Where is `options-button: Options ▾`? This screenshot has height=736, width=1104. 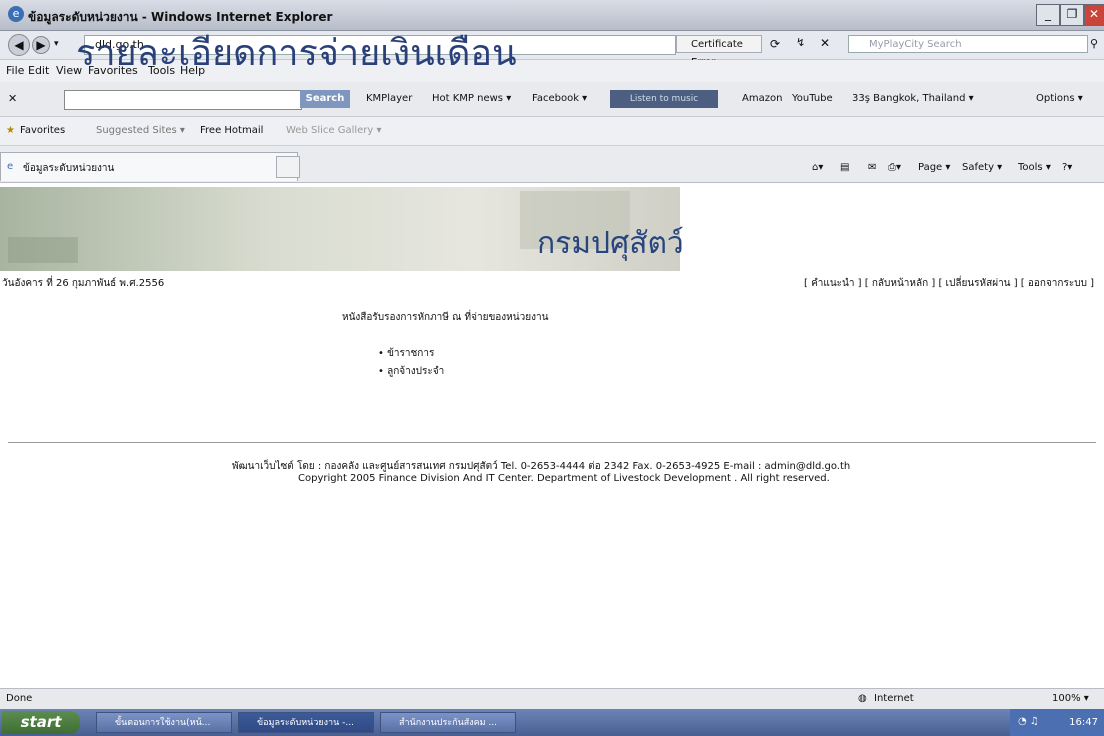
options-button: Options ▾ is located at coordinates (1059, 98).